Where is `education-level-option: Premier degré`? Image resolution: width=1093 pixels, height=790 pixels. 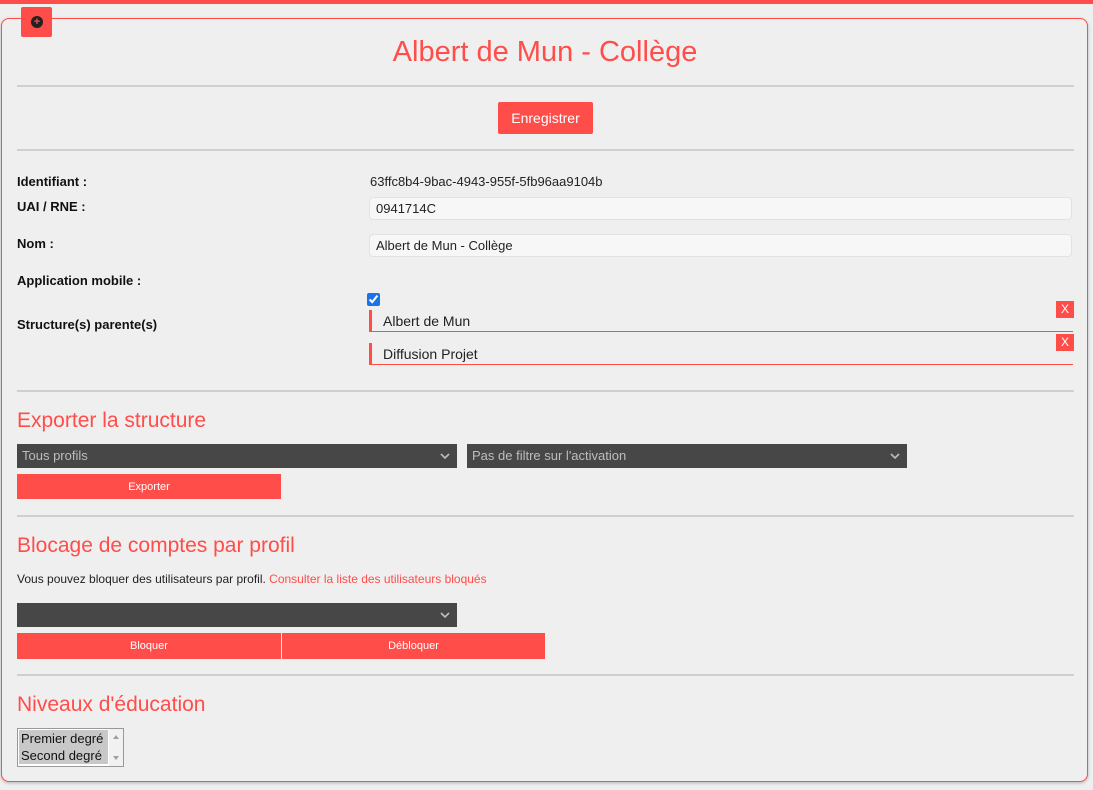 education-level-option: Premier degré is located at coordinates (63, 738).